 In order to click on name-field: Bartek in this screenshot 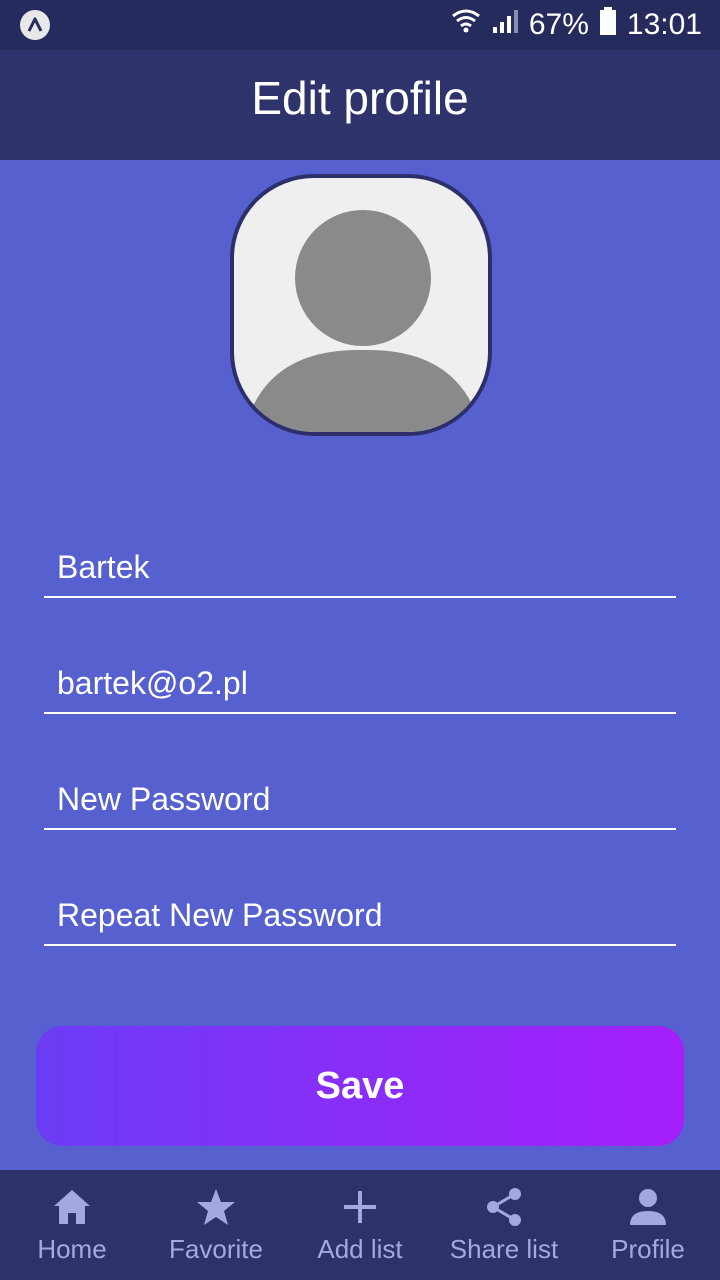, I will do `click(360, 567)`.